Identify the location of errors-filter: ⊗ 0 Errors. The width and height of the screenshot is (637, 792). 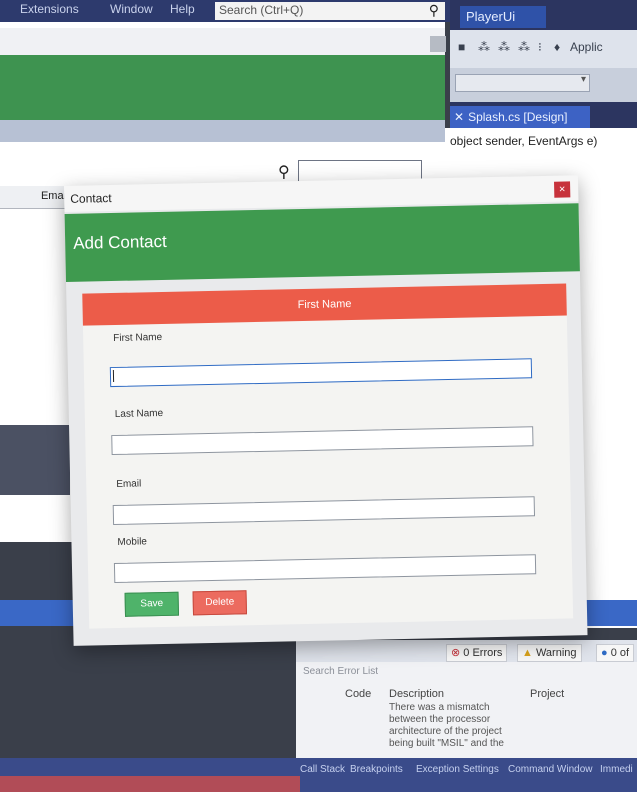
(477, 653).